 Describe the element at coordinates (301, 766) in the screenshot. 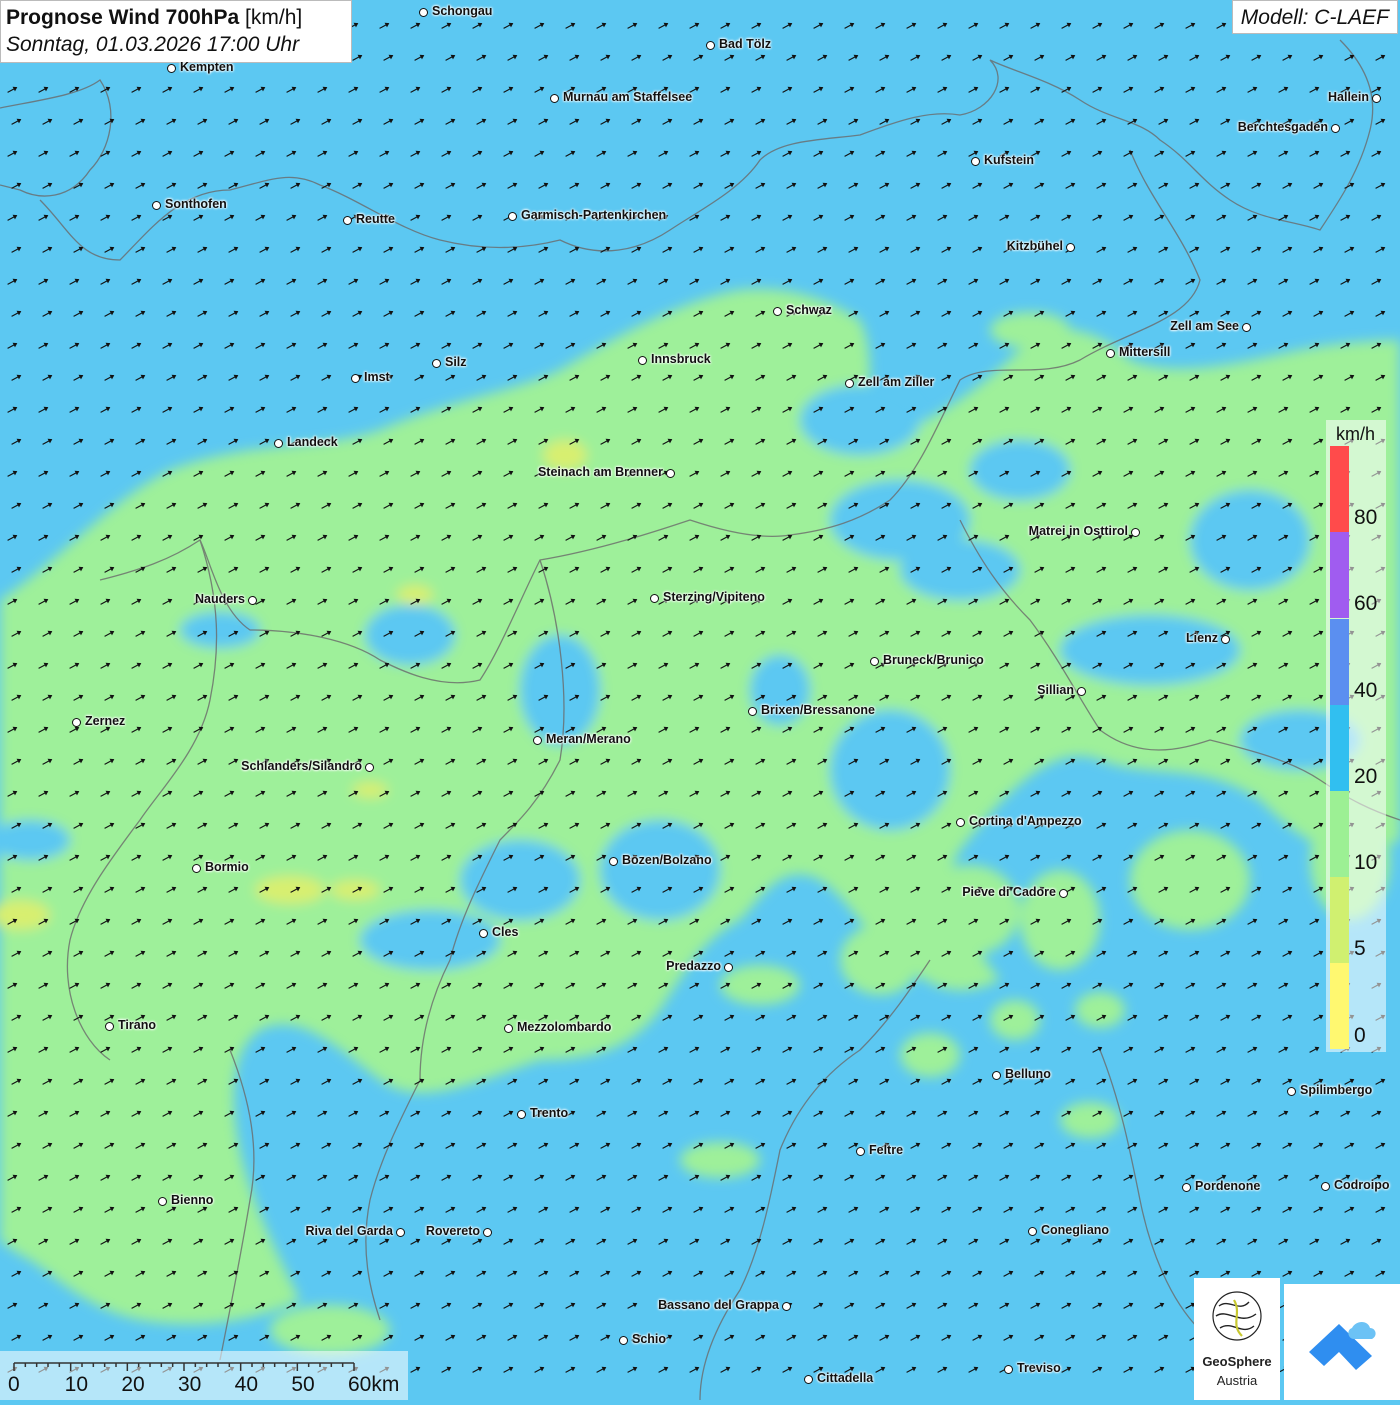

I see `city-label: Schlanders/Silandro` at that location.